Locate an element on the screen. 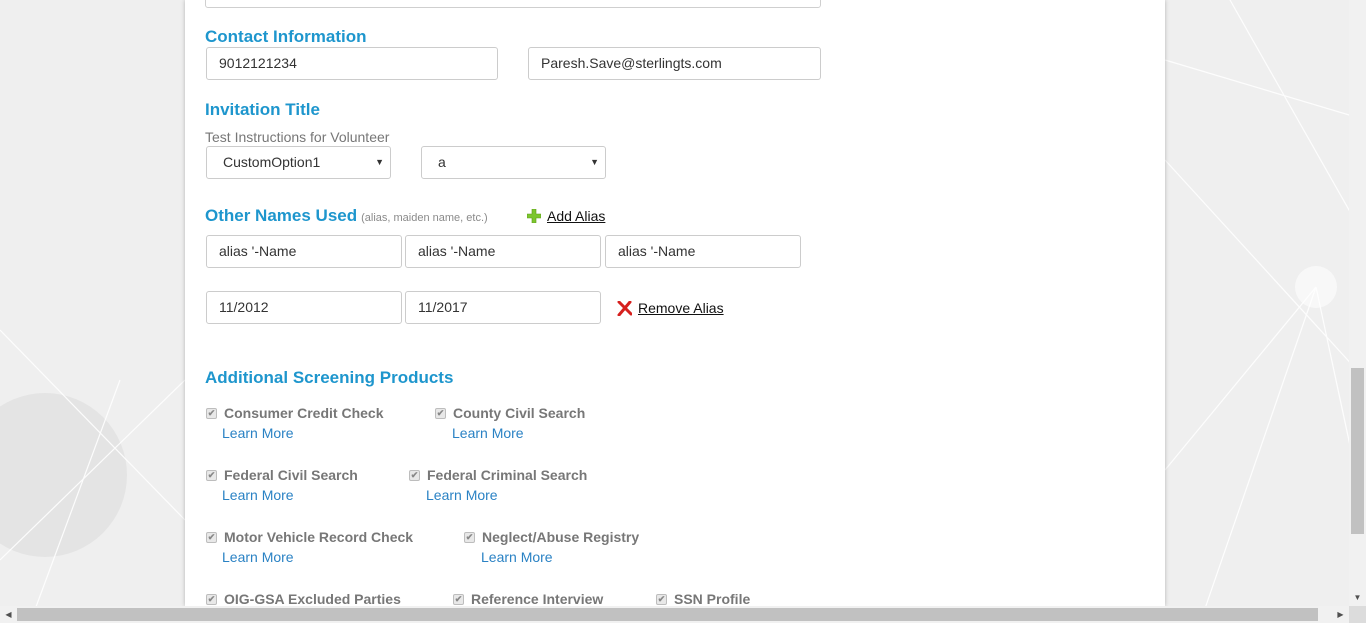 This screenshot has height=623, width=1366. scroll-right-arrow-icon: ▶ is located at coordinates (1340, 614).